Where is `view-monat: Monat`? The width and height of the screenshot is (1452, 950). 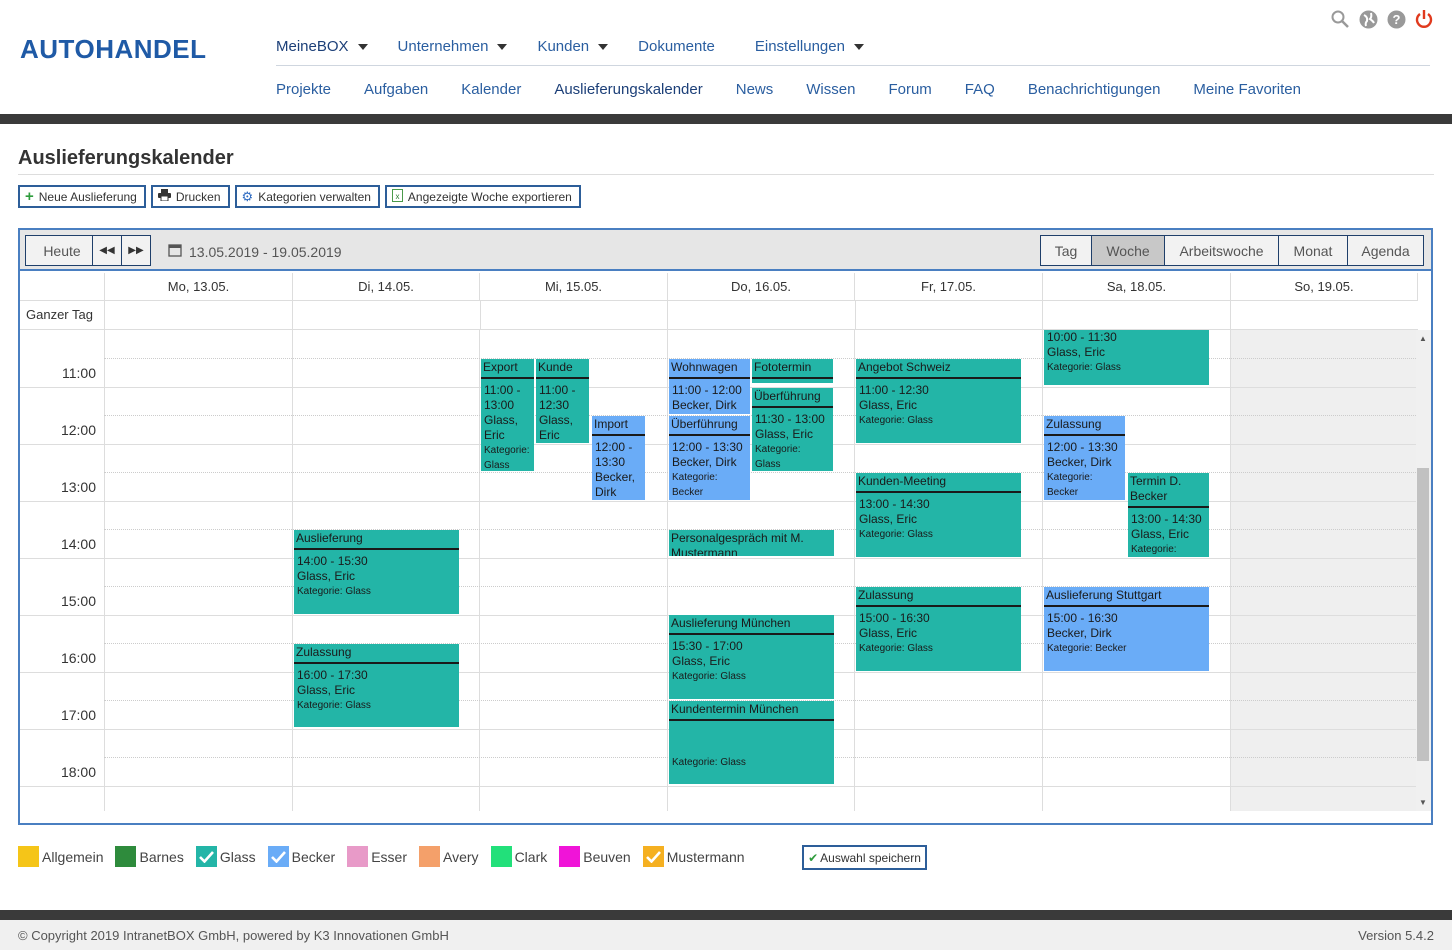 view-monat: Monat is located at coordinates (1312, 250).